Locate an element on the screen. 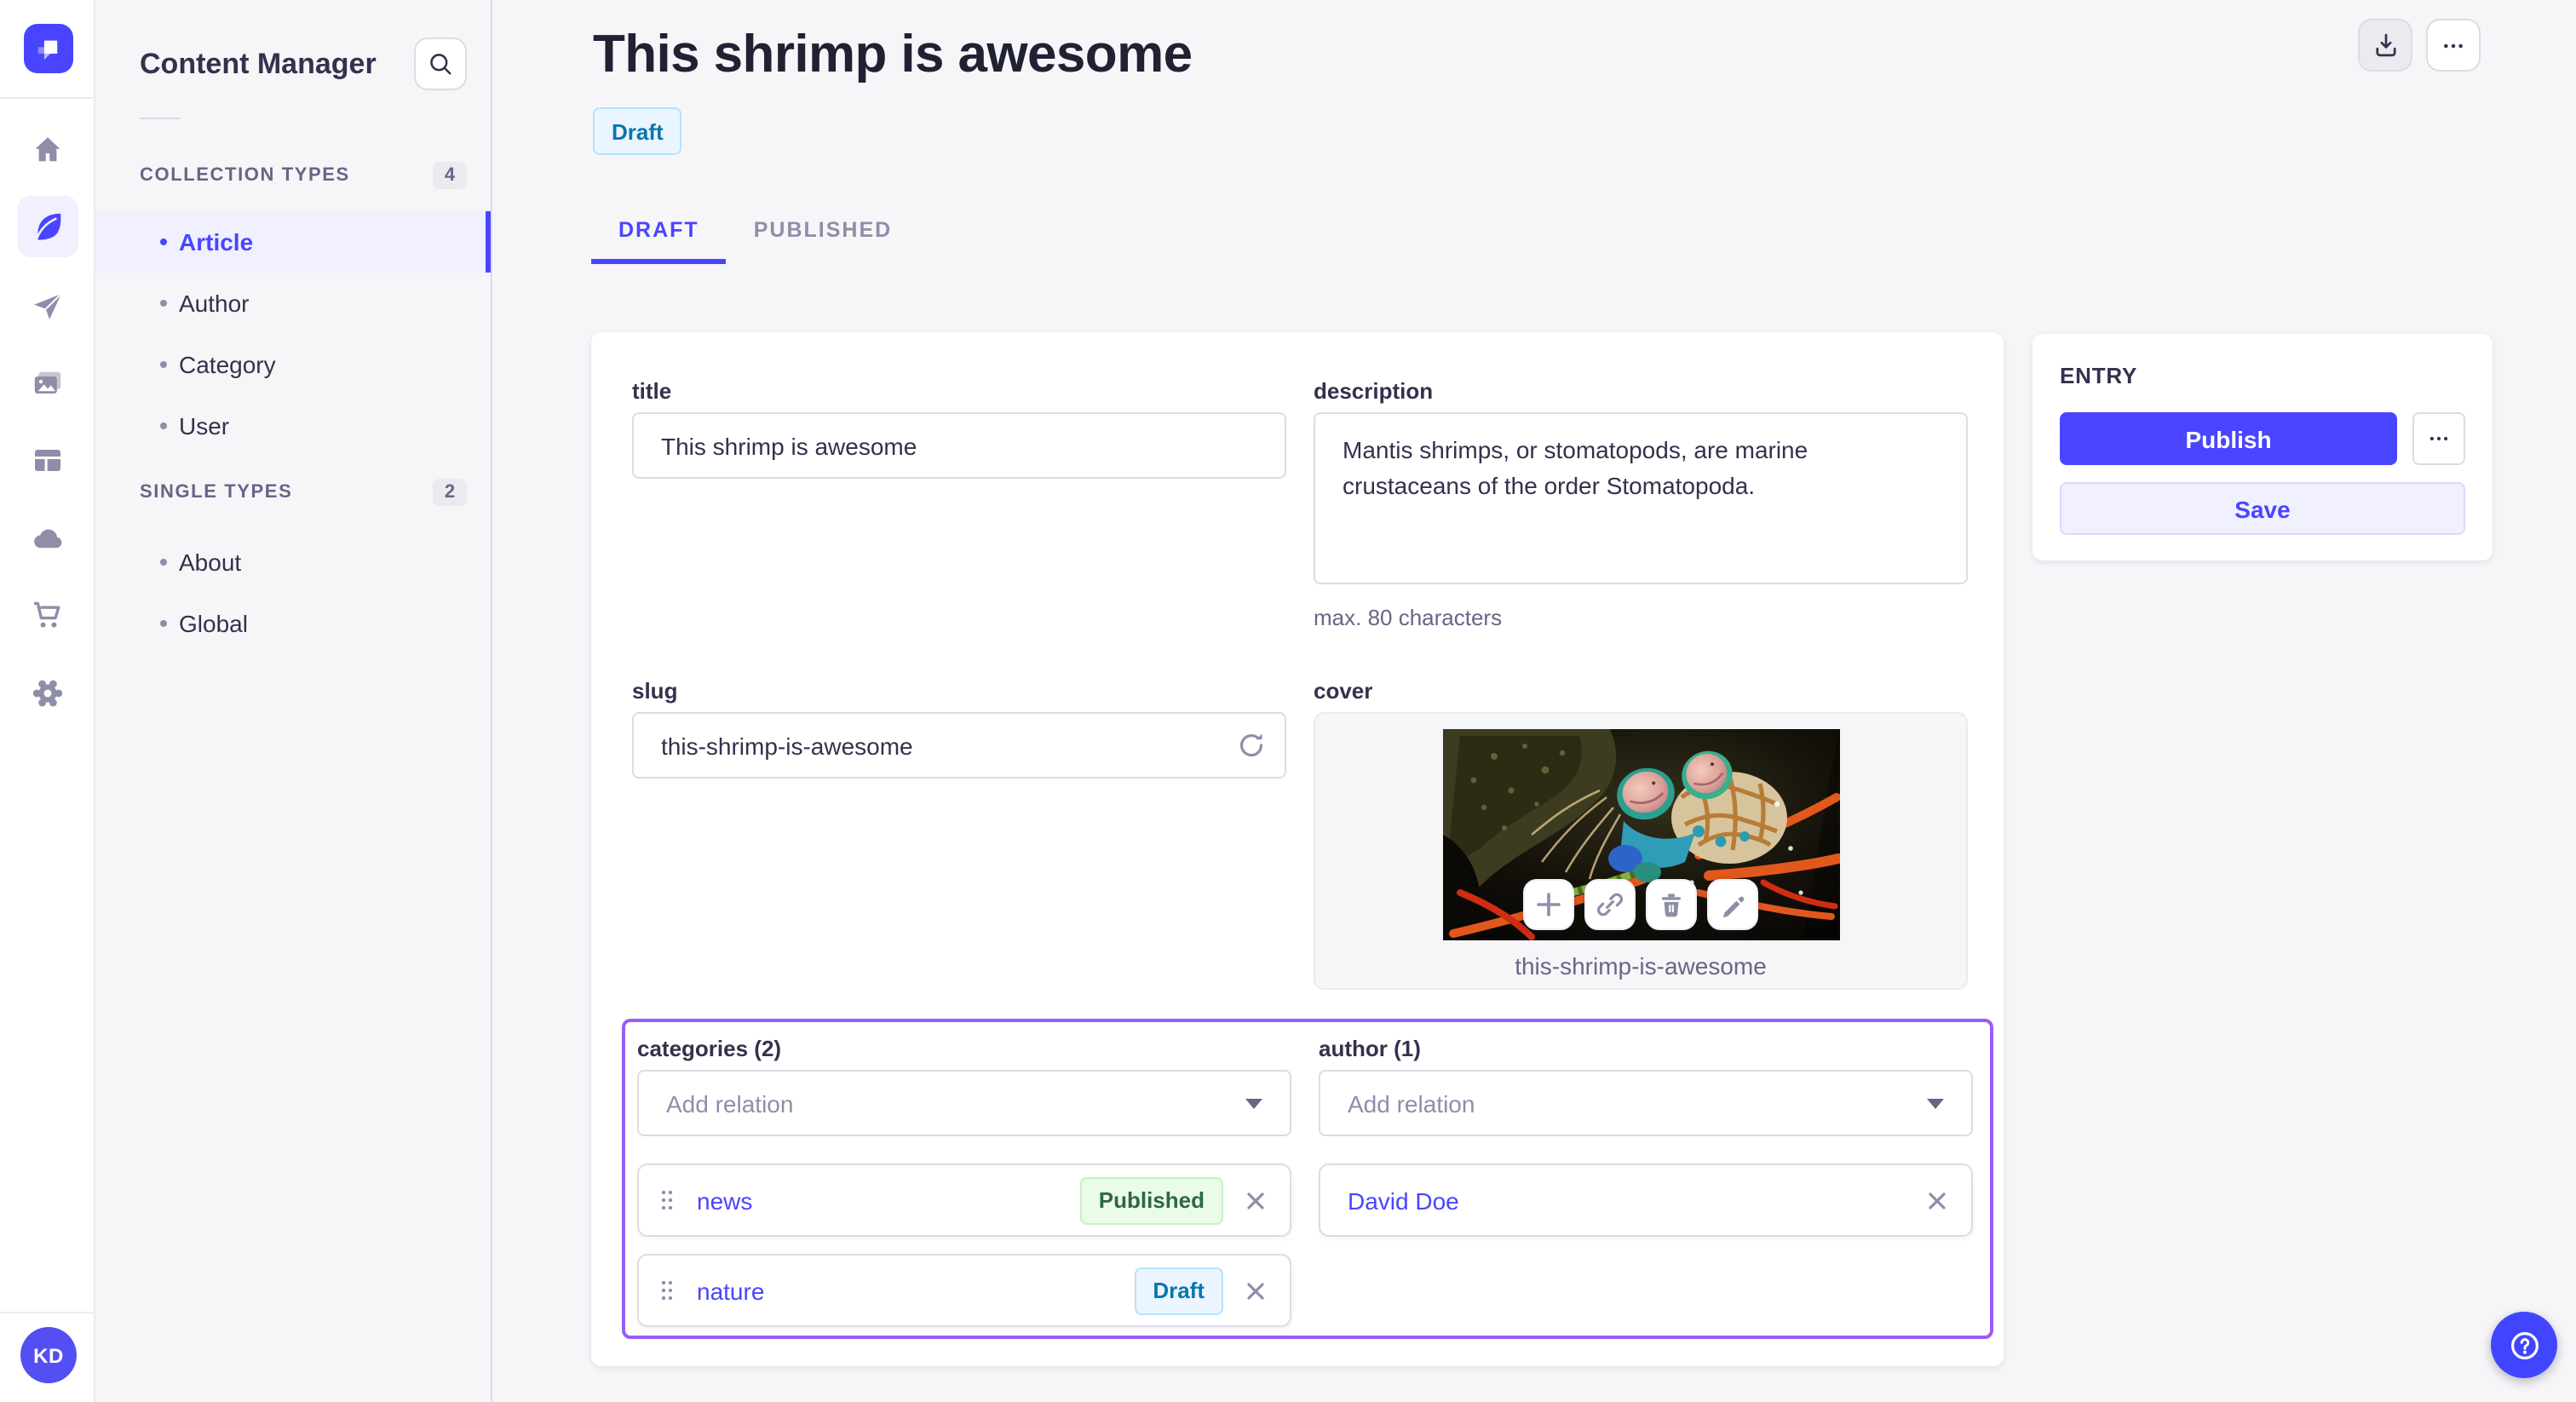 This screenshot has height=1402, width=2576. collection-types-list: Article Author Category User is located at coordinates (293, 334).